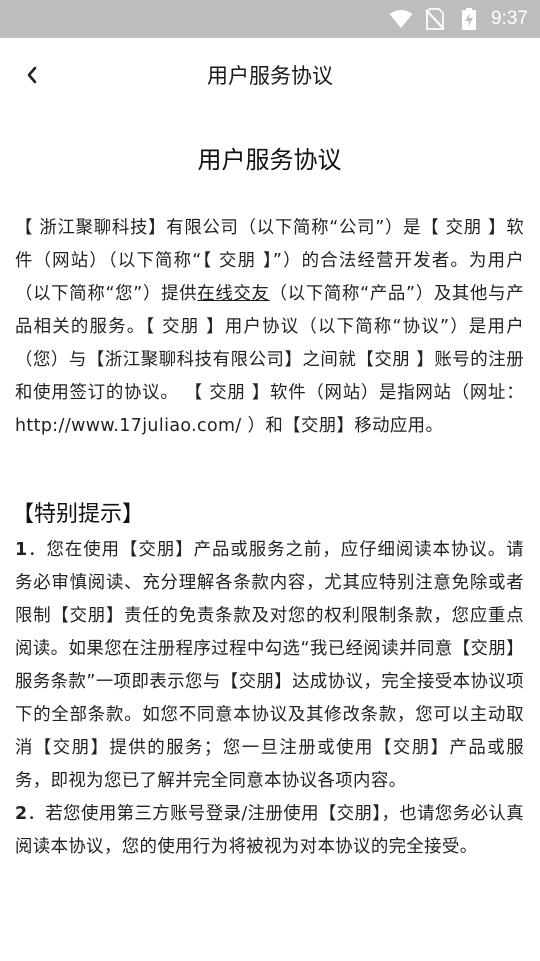 This screenshot has width=540, height=961. What do you see at coordinates (469, 19) in the screenshot?
I see `battery-charging-icon` at bounding box center [469, 19].